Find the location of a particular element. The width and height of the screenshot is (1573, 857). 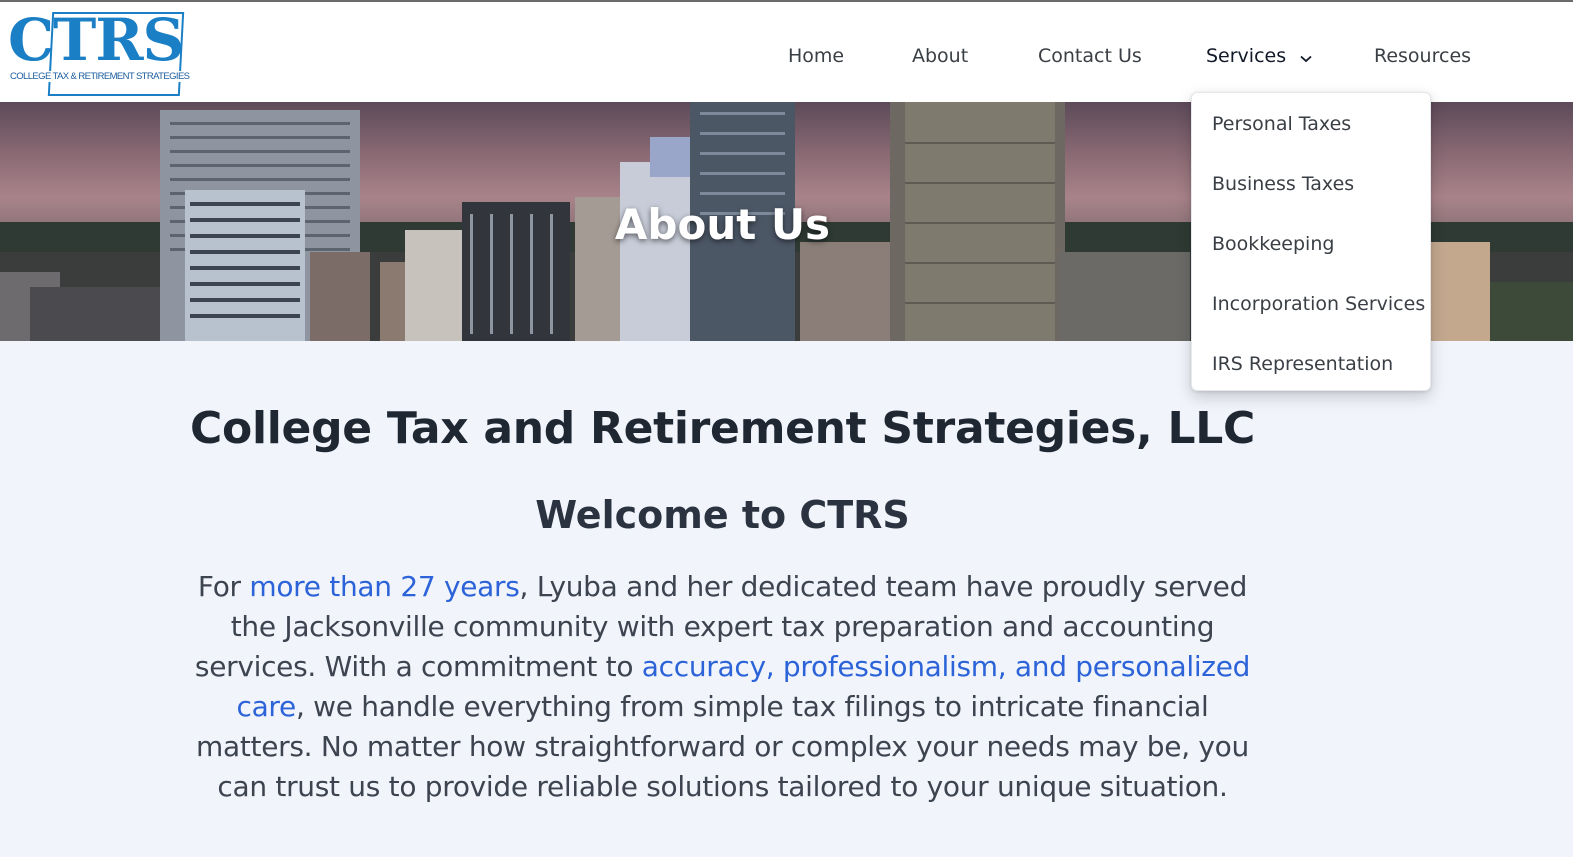

welcome-heading: Welcome to CTRS is located at coordinates (722, 515).